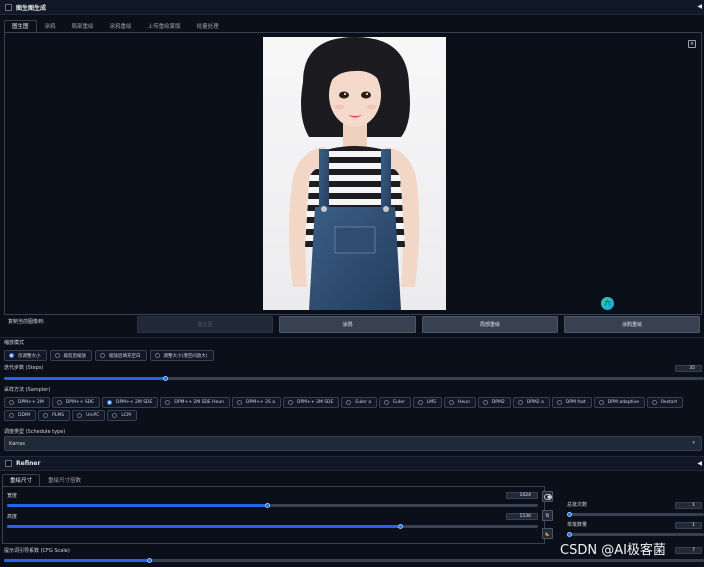 The width and height of the screenshot is (704, 567). I want to click on resize-option-0: 仅调整大小, so click(25, 355).